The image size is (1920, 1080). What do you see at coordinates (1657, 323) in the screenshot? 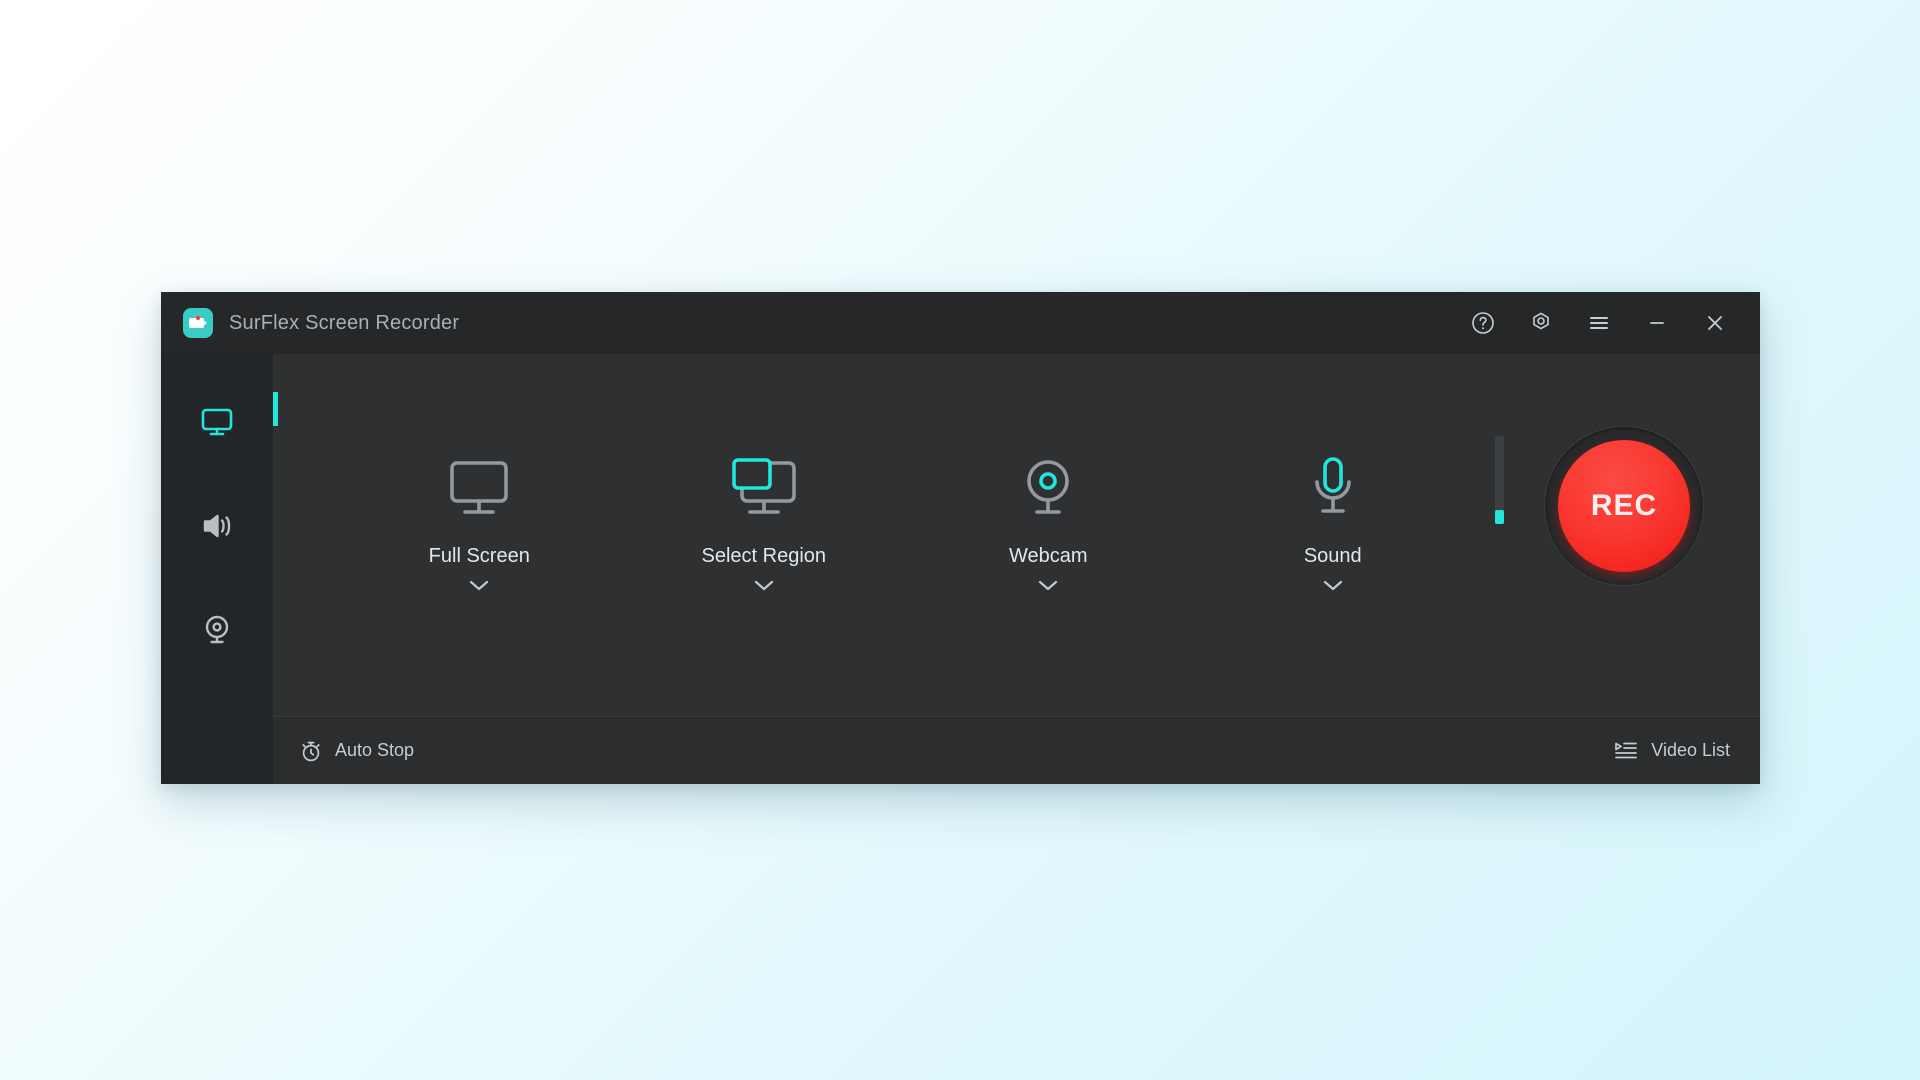
I see `minimize-icon` at bounding box center [1657, 323].